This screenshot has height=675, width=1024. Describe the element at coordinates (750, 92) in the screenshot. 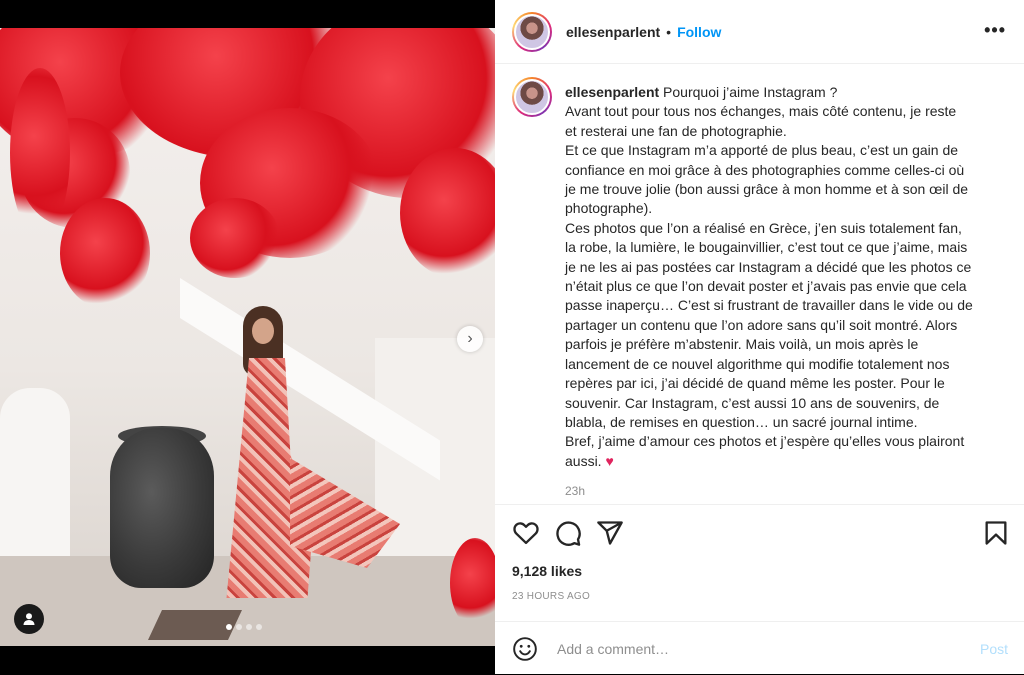

I see `caption-first-line: Pourquoi j’aime Instagram ?` at that location.